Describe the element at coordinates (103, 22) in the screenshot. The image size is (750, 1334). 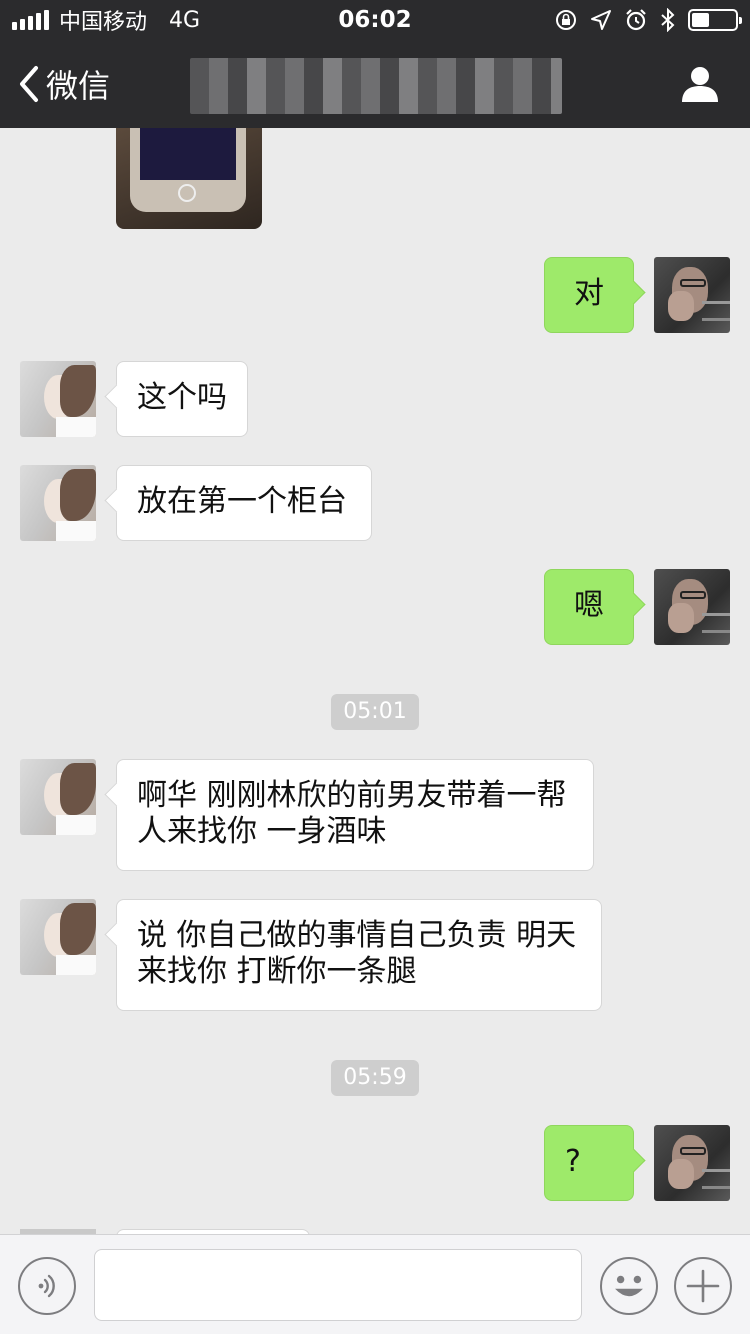
I see `carrier-name: 中国移动` at that location.